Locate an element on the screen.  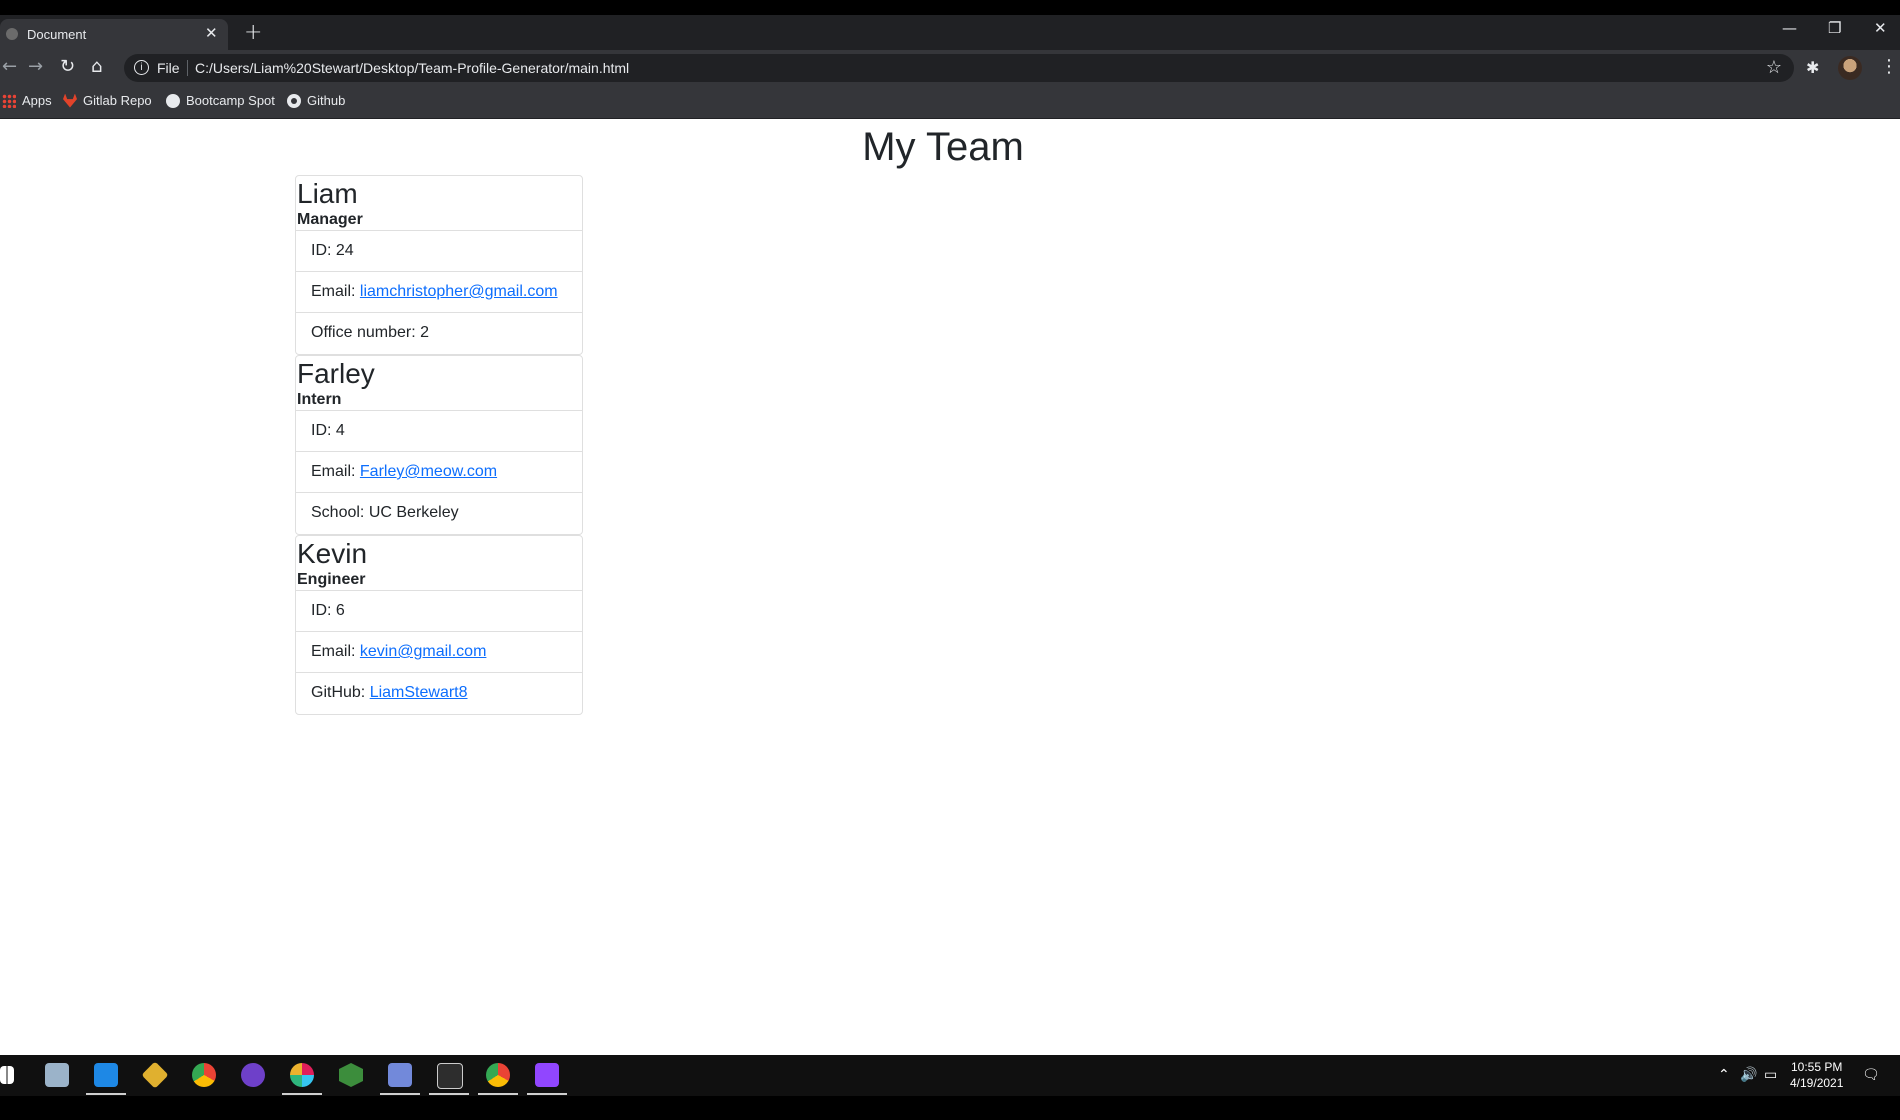
member-role: Intern is located at coordinates (319, 399).